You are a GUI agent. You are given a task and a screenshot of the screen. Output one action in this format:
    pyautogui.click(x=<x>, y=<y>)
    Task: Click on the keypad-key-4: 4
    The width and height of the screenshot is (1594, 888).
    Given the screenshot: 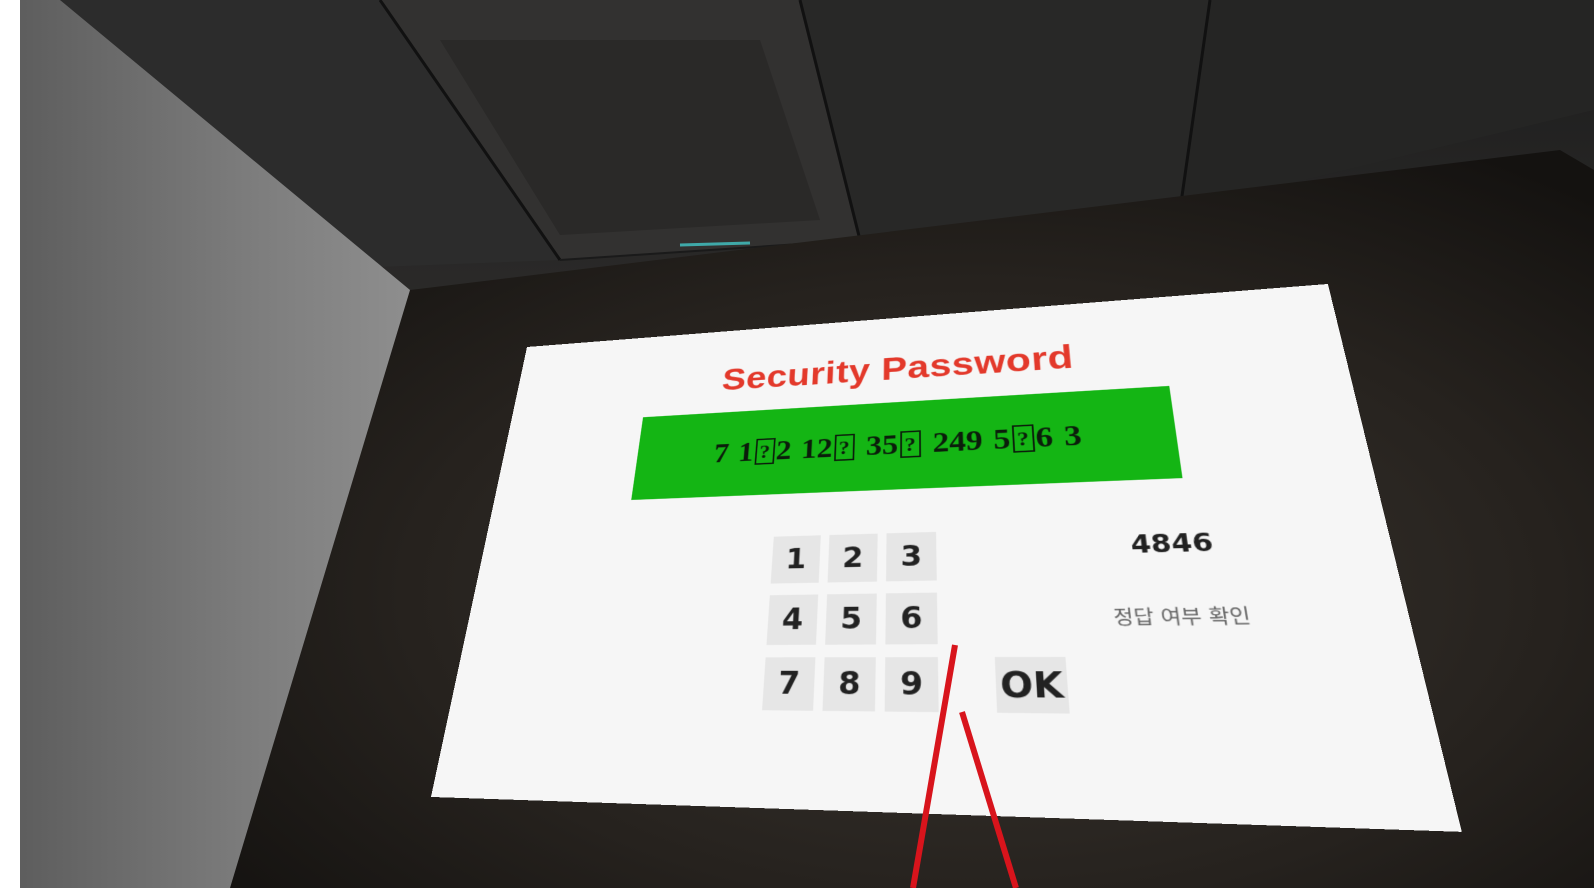 What is the action you would take?
    pyautogui.click(x=792, y=619)
    